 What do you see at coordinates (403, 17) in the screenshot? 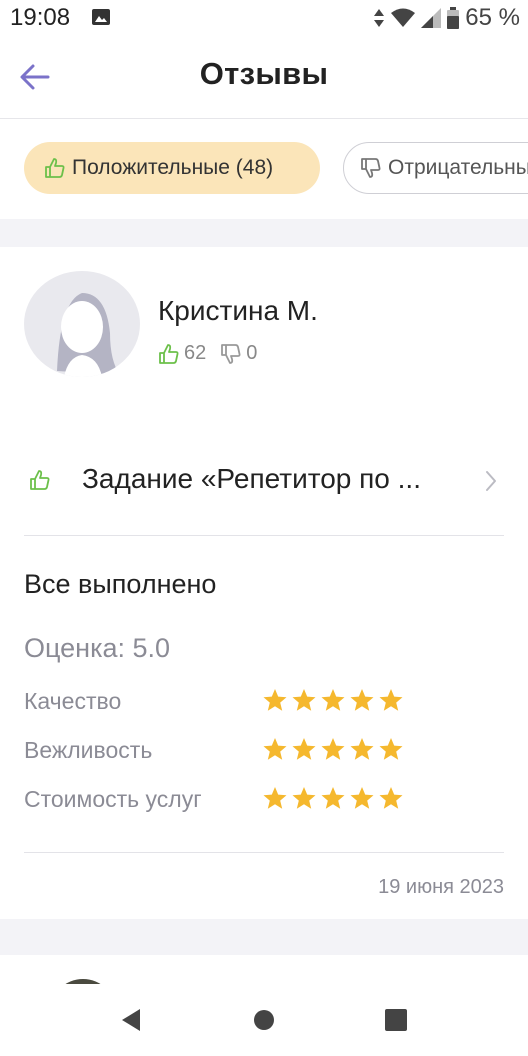
I see `wifi-icon` at bounding box center [403, 17].